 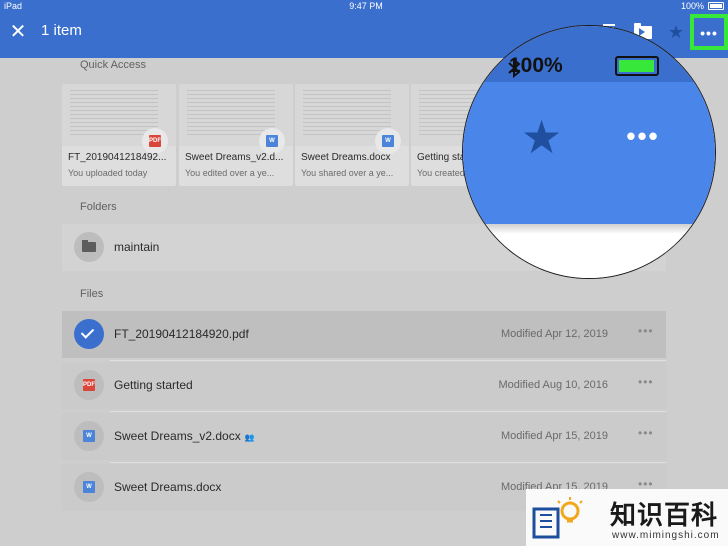 What do you see at coordinates (177, 436) in the screenshot?
I see `file-name-text: Sweet Dreams_v2.docx` at bounding box center [177, 436].